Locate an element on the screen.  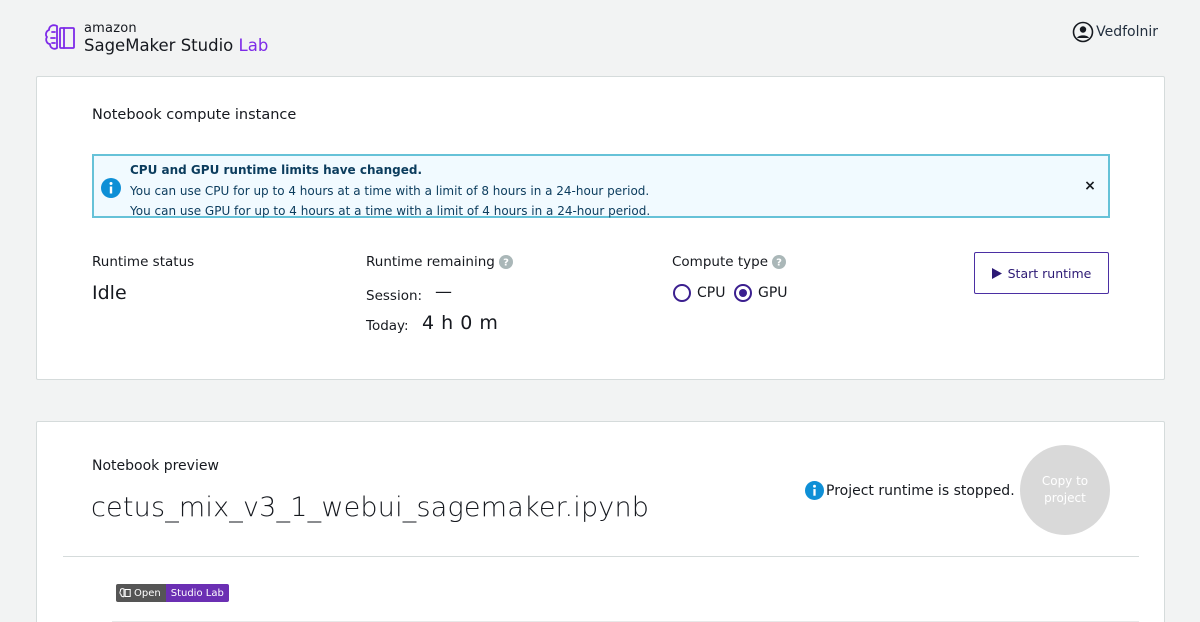
session-label: Session: is located at coordinates (394, 296).